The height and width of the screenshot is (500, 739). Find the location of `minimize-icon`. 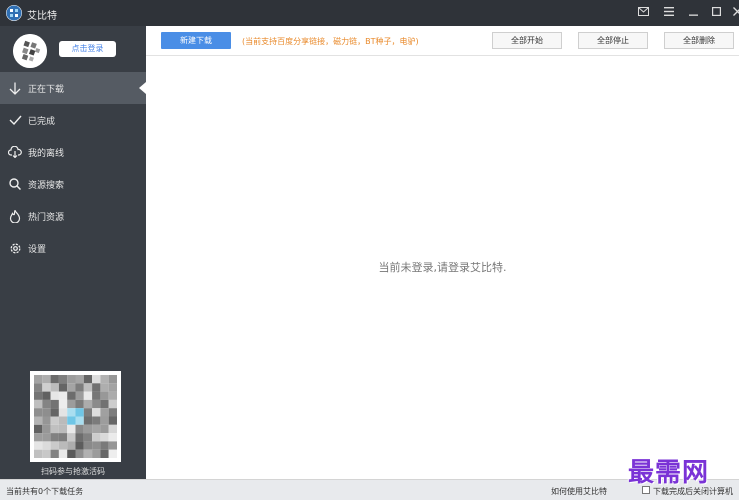

minimize-icon is located at coordinates (693, 13).